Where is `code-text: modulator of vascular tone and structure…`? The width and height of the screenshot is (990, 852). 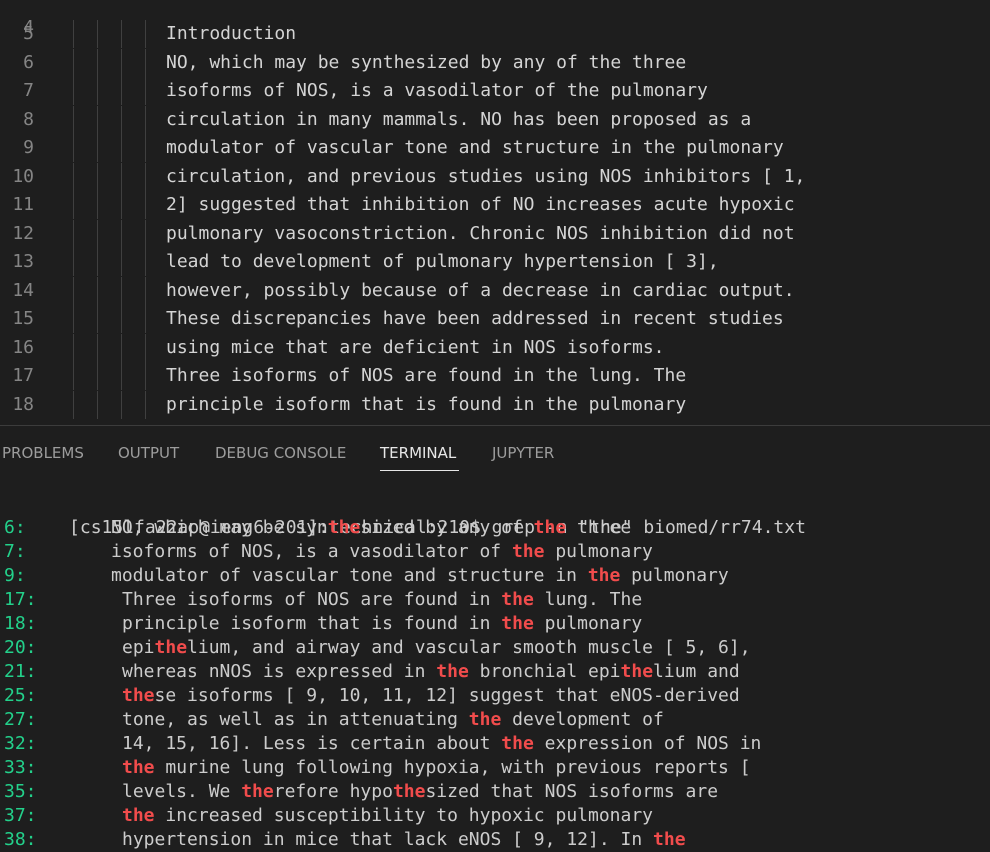
code-text: modulator of vascular tone and structure… is located at coordinates (475, 147).